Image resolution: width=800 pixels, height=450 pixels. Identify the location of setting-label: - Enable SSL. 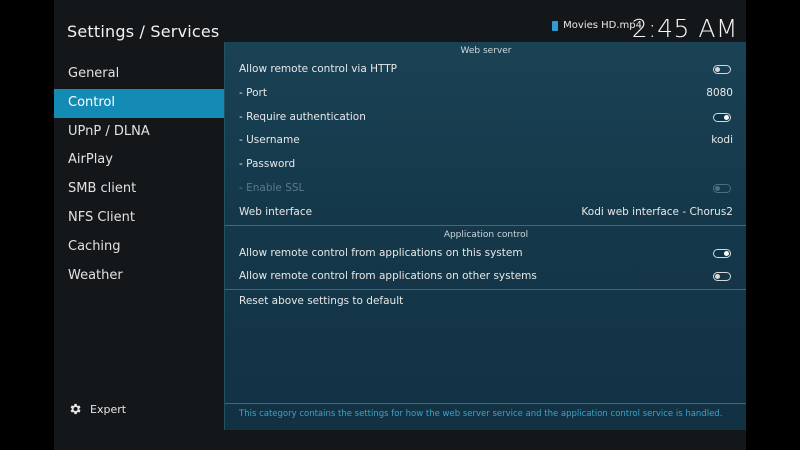
(272, 187).